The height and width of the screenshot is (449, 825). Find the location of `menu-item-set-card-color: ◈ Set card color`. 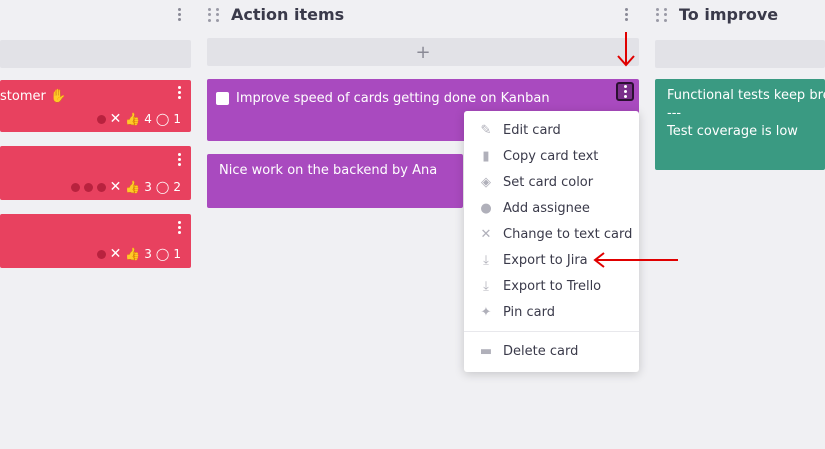

menu-item-set-card-color: ◈ Set card color is located at coordinates (551, 182).